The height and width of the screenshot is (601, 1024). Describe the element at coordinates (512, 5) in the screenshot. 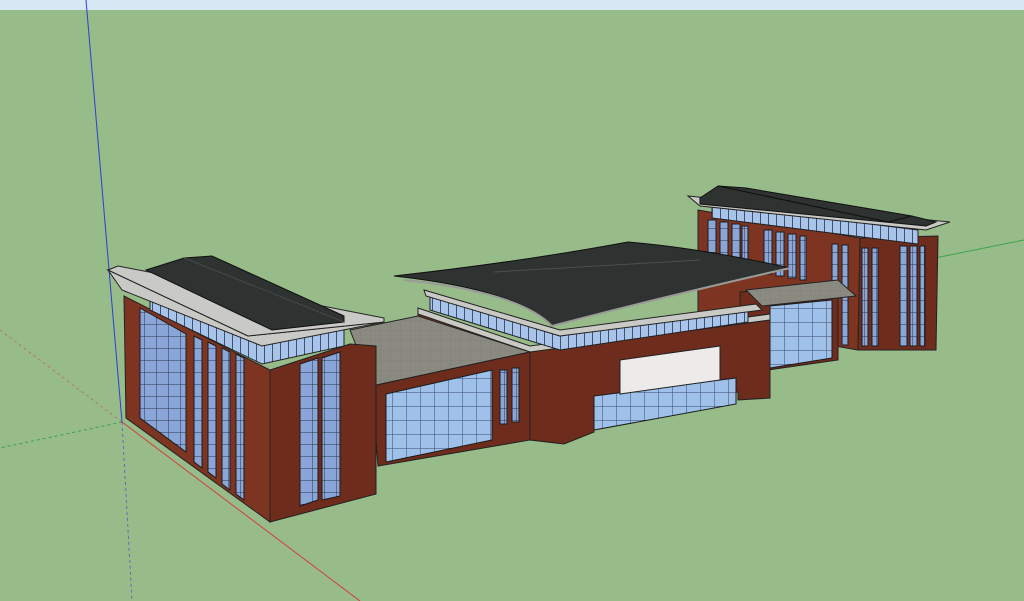

I see `sky-band` at that location.